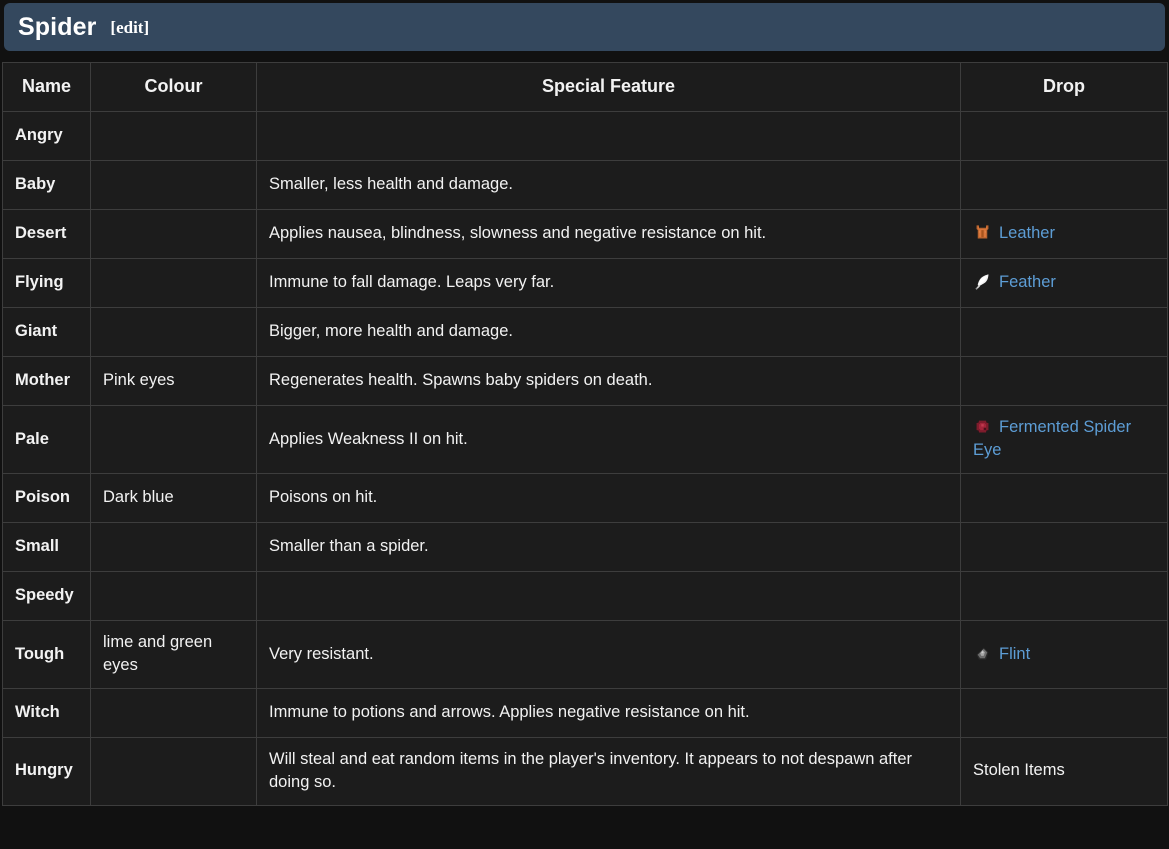 This screenshot has width=1169, height=849. What do you see at coordinates (608, 185) in the screenshot?
I see `cell-special-feature: Smaller, less health and damage.` at bounding box center [608, 185].